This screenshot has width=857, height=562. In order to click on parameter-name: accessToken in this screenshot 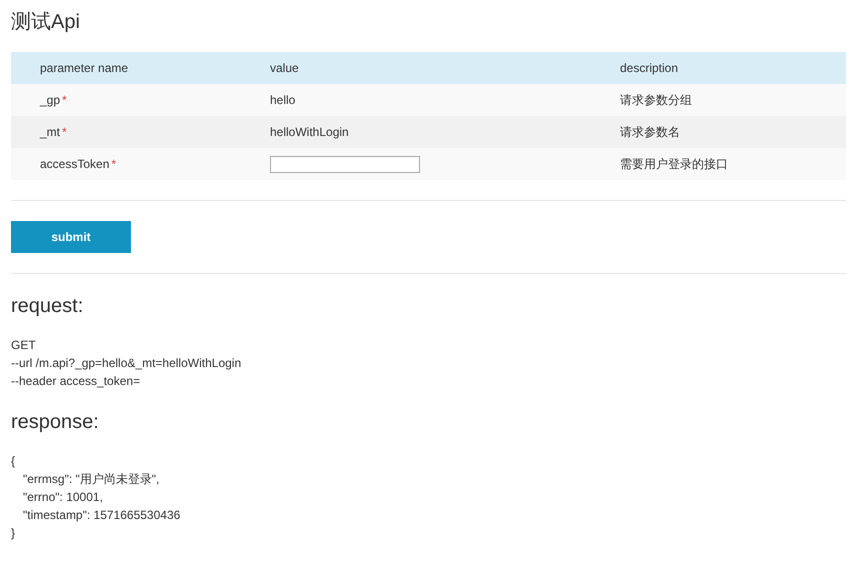, I will do `click(75, 164)`.